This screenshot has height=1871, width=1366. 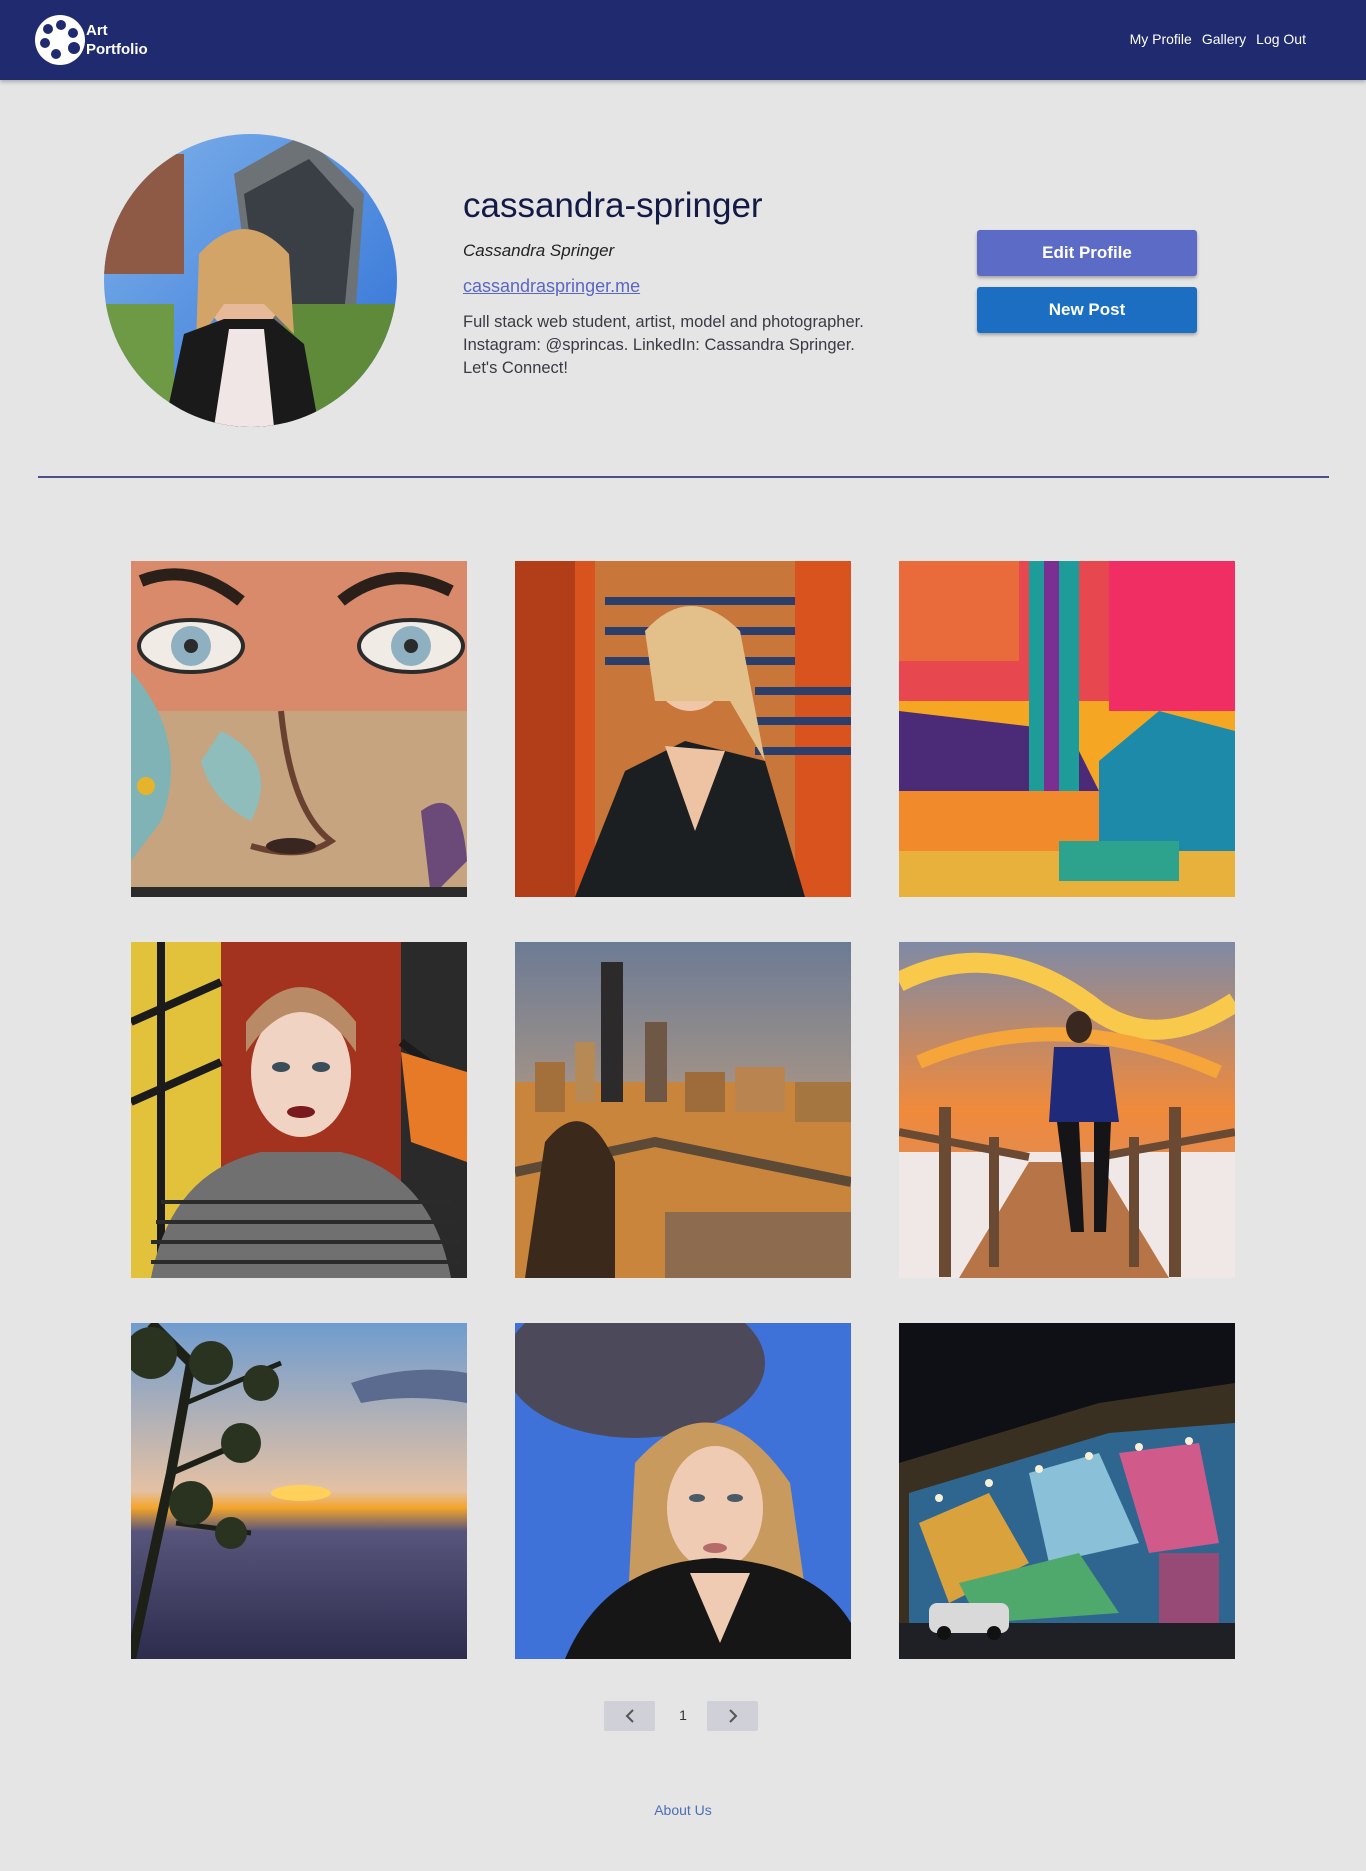 I want to click on gallery-image-mural-face, so click(x=299, y=729).